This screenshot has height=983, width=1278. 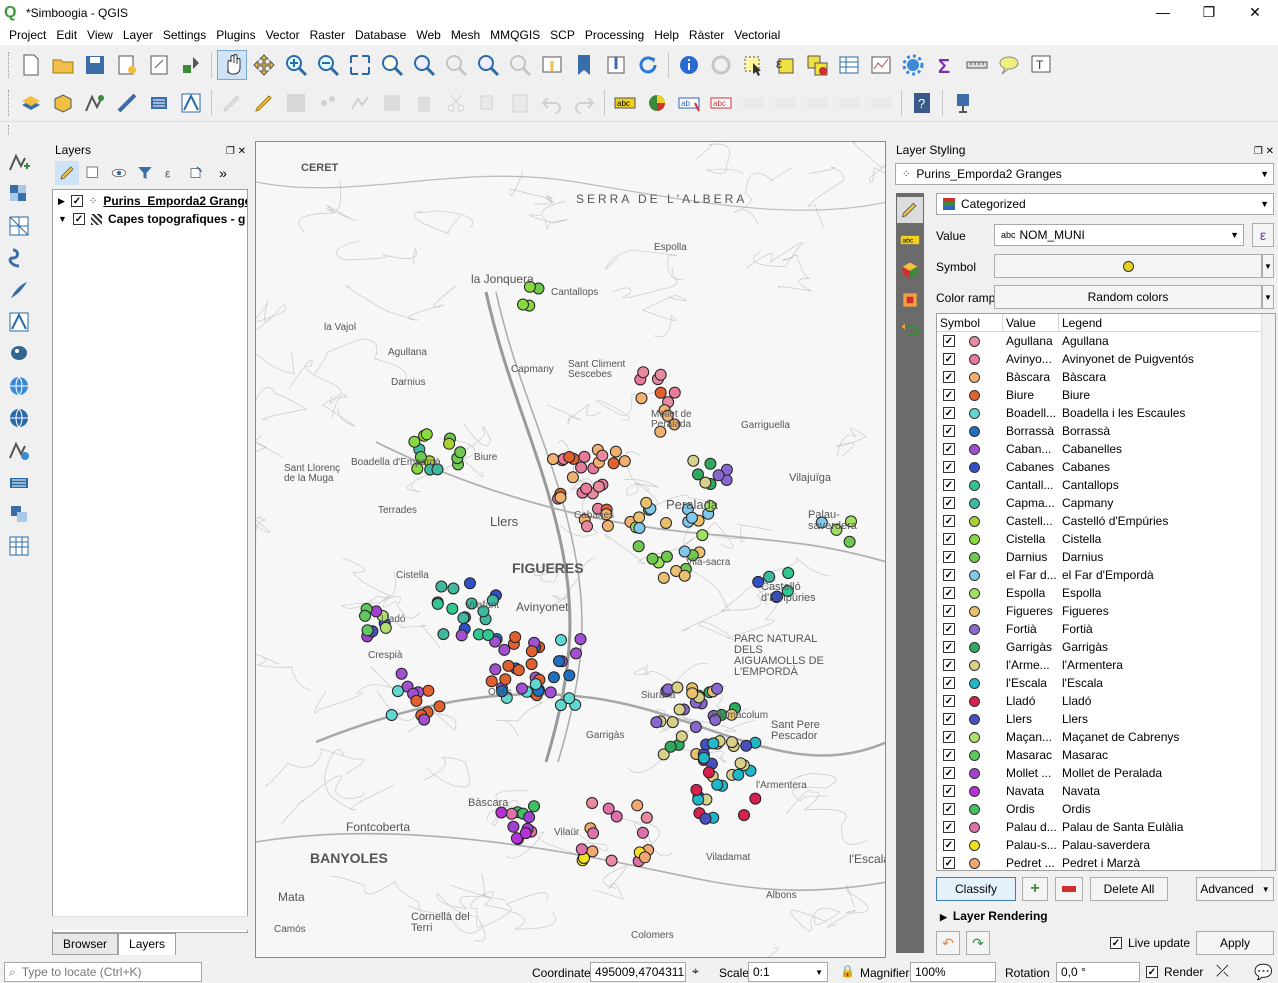 What do you see at coordinates (1167, 395) in the screenshot?
I see `category-legend: Biure` at bounding box center [1167, 395].